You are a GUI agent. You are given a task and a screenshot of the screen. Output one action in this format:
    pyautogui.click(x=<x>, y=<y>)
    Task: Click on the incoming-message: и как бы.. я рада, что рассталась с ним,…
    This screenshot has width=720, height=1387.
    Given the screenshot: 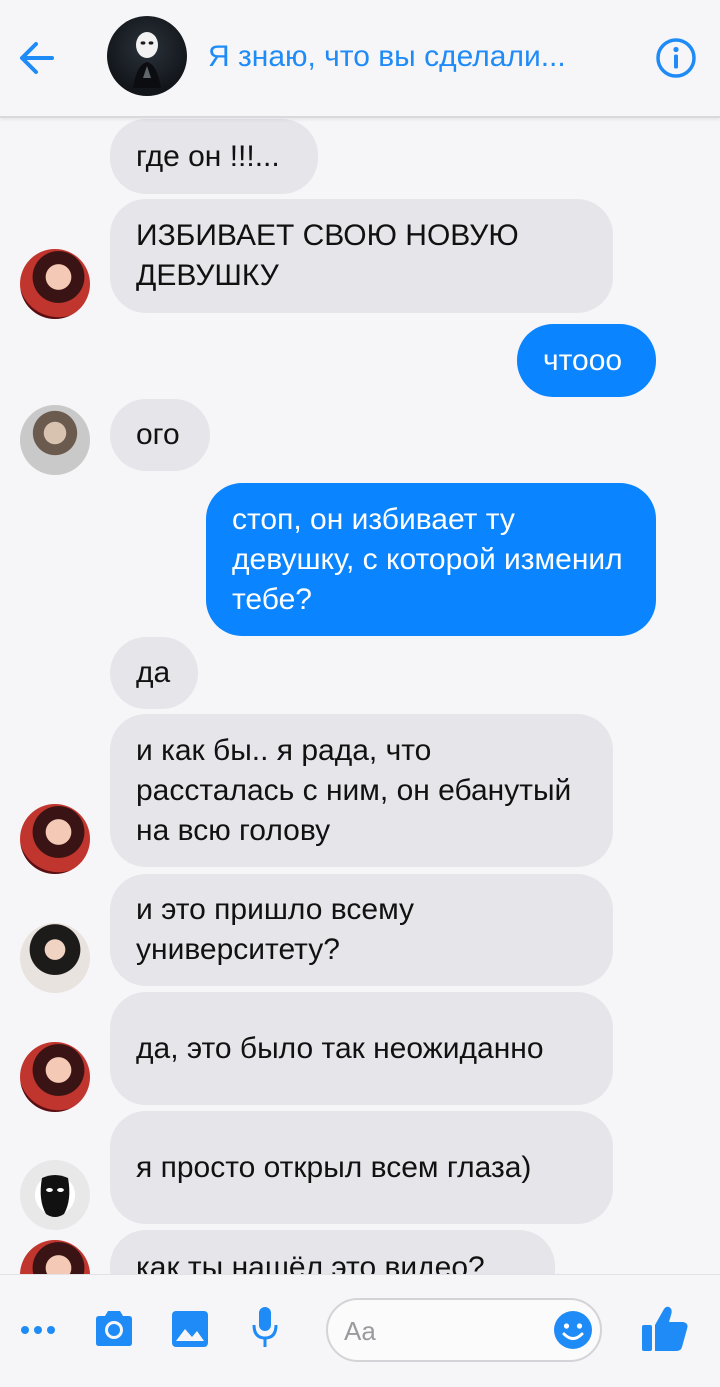 What is the action you would take?
    pyautogui.click(x=361, y=790)
    